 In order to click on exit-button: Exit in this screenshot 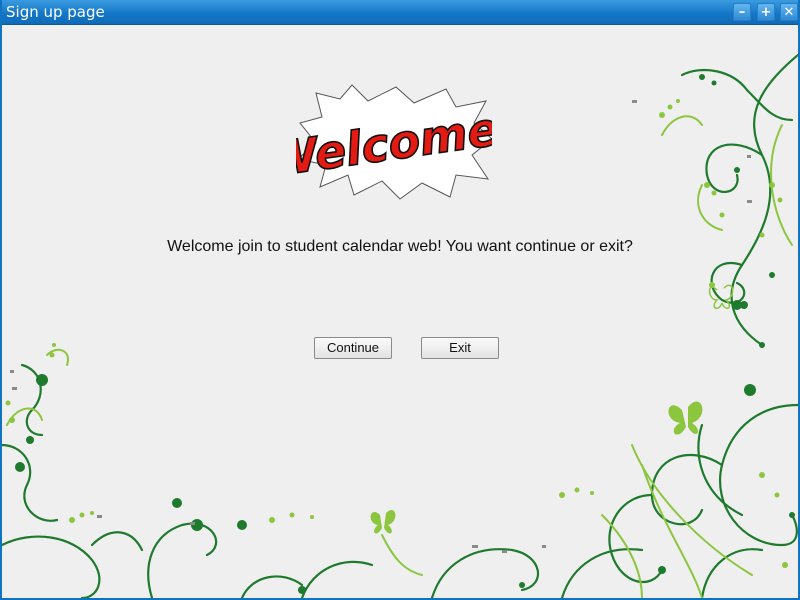, I will do `click(460, 348)`.